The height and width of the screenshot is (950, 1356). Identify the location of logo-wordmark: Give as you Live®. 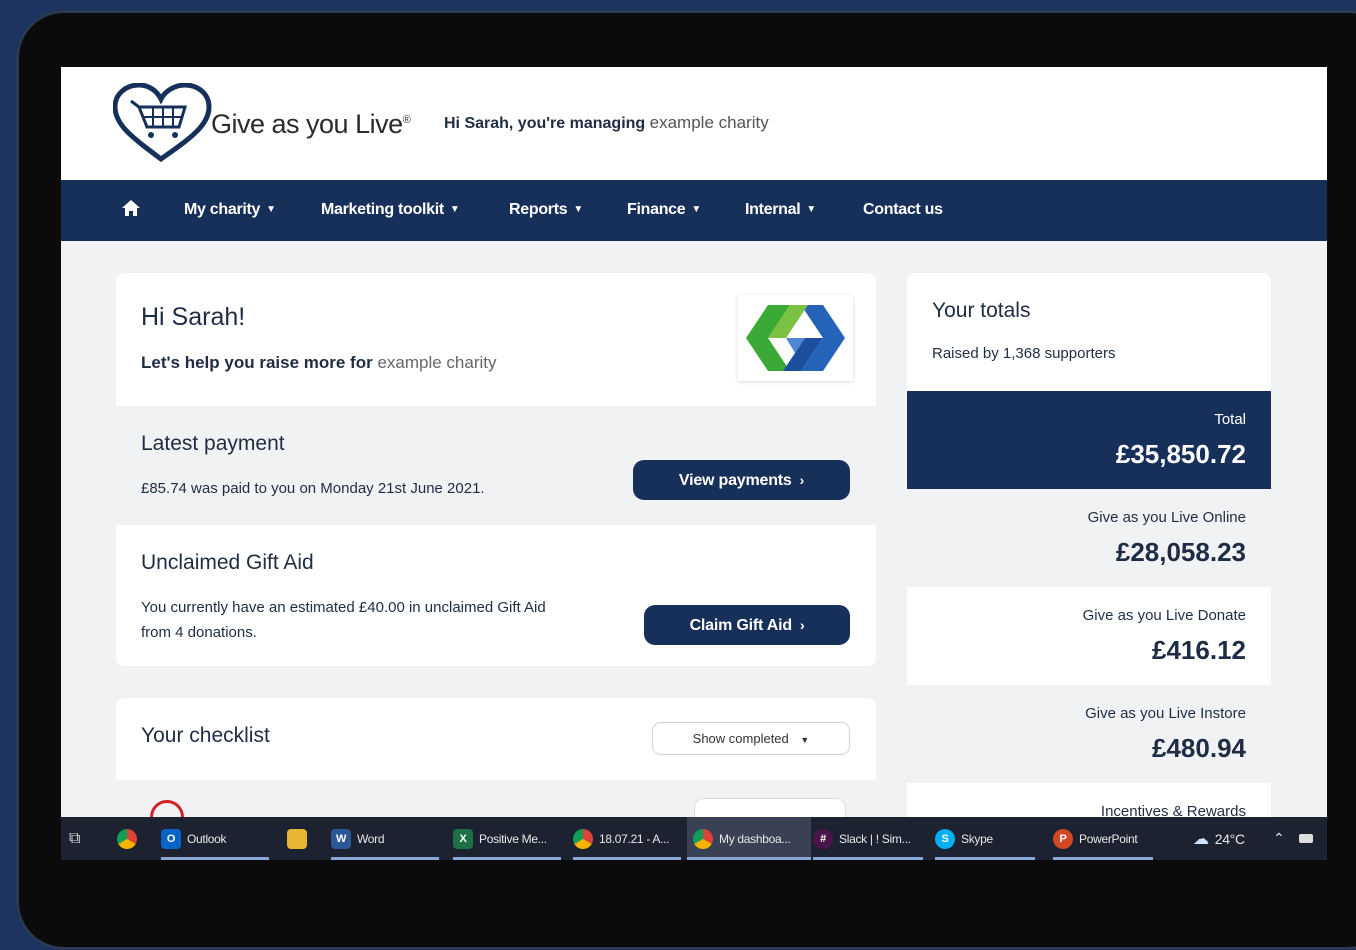
(311, 124).